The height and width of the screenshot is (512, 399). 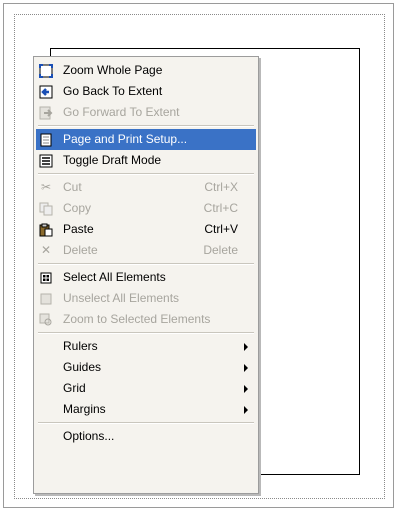 What do you see at coordinates (221, 229) in the screenshot?
I see `shortcut-label: Ctrl+V` at bounding box center [221, 229].